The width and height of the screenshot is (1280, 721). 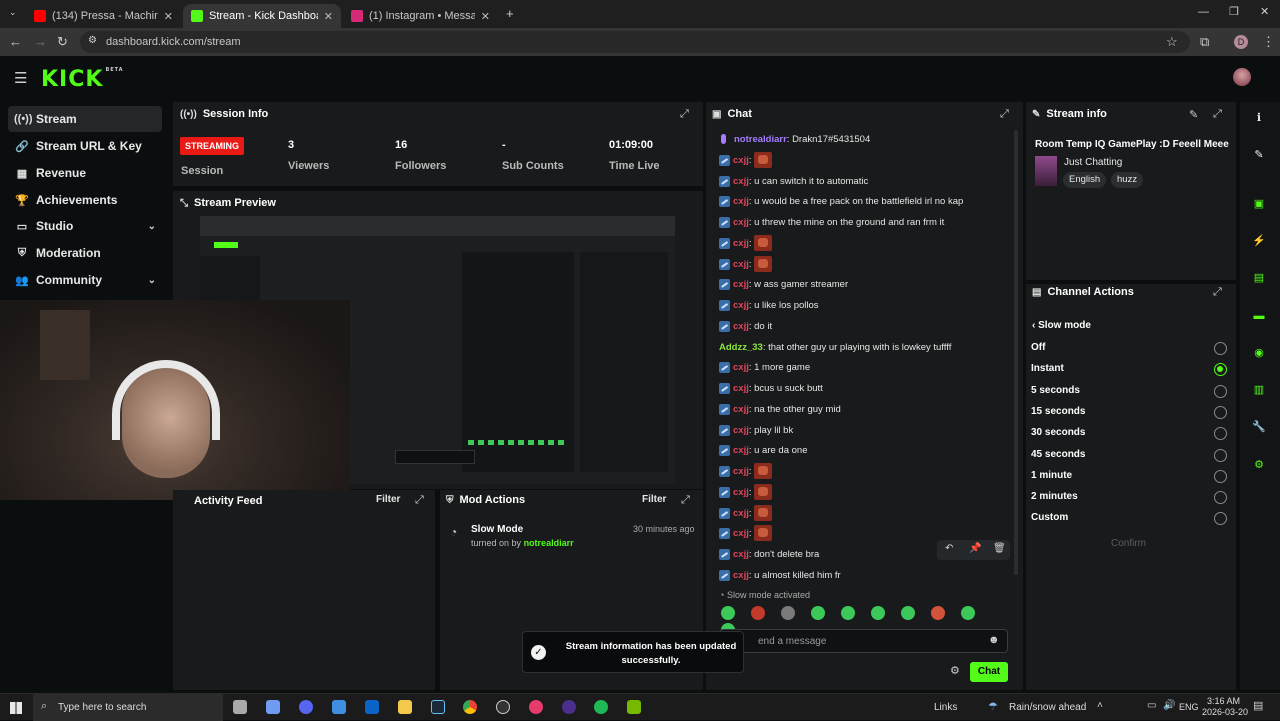 What do you see at coordinates (85, 173) in the screenshot?
I see `sidebar-item-revenue: ▦ Revenue` at bounding box center [85, 173].